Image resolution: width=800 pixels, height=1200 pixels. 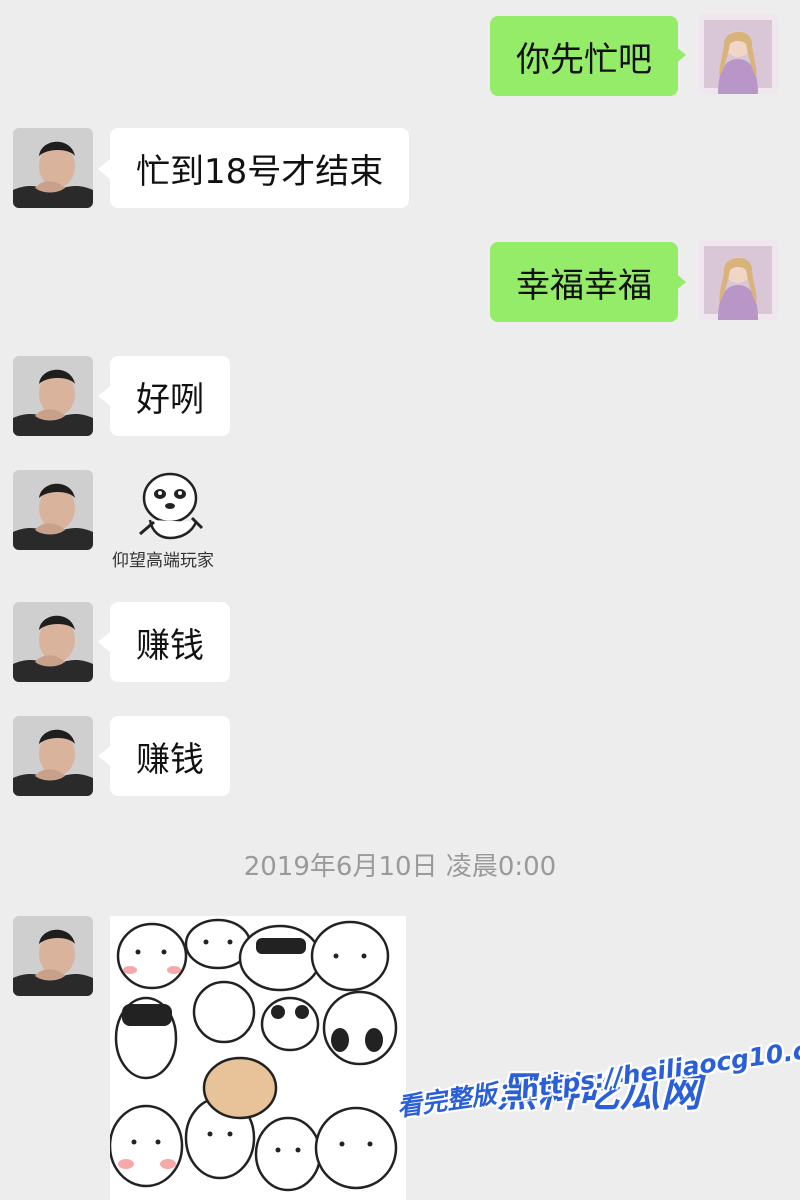 I want to click on message-bubble-received: 好咧, so click(x=170, y=396).